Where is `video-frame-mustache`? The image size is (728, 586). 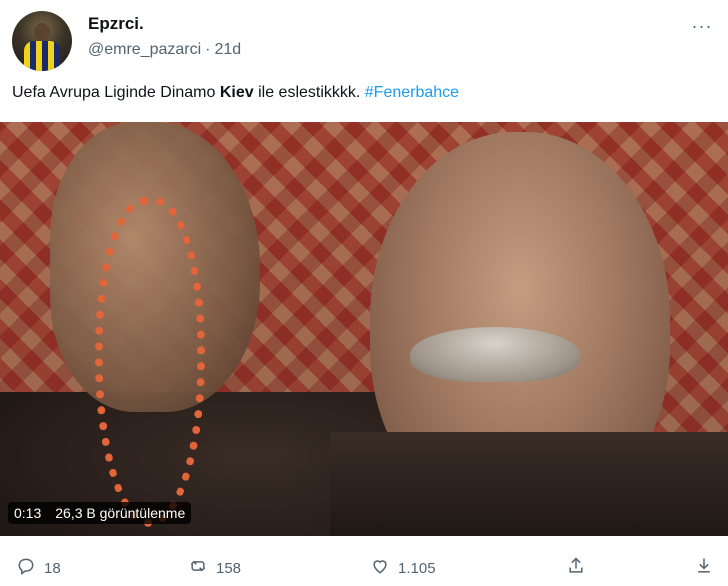
video-frame-mustache is located at coordinates (495, 354).